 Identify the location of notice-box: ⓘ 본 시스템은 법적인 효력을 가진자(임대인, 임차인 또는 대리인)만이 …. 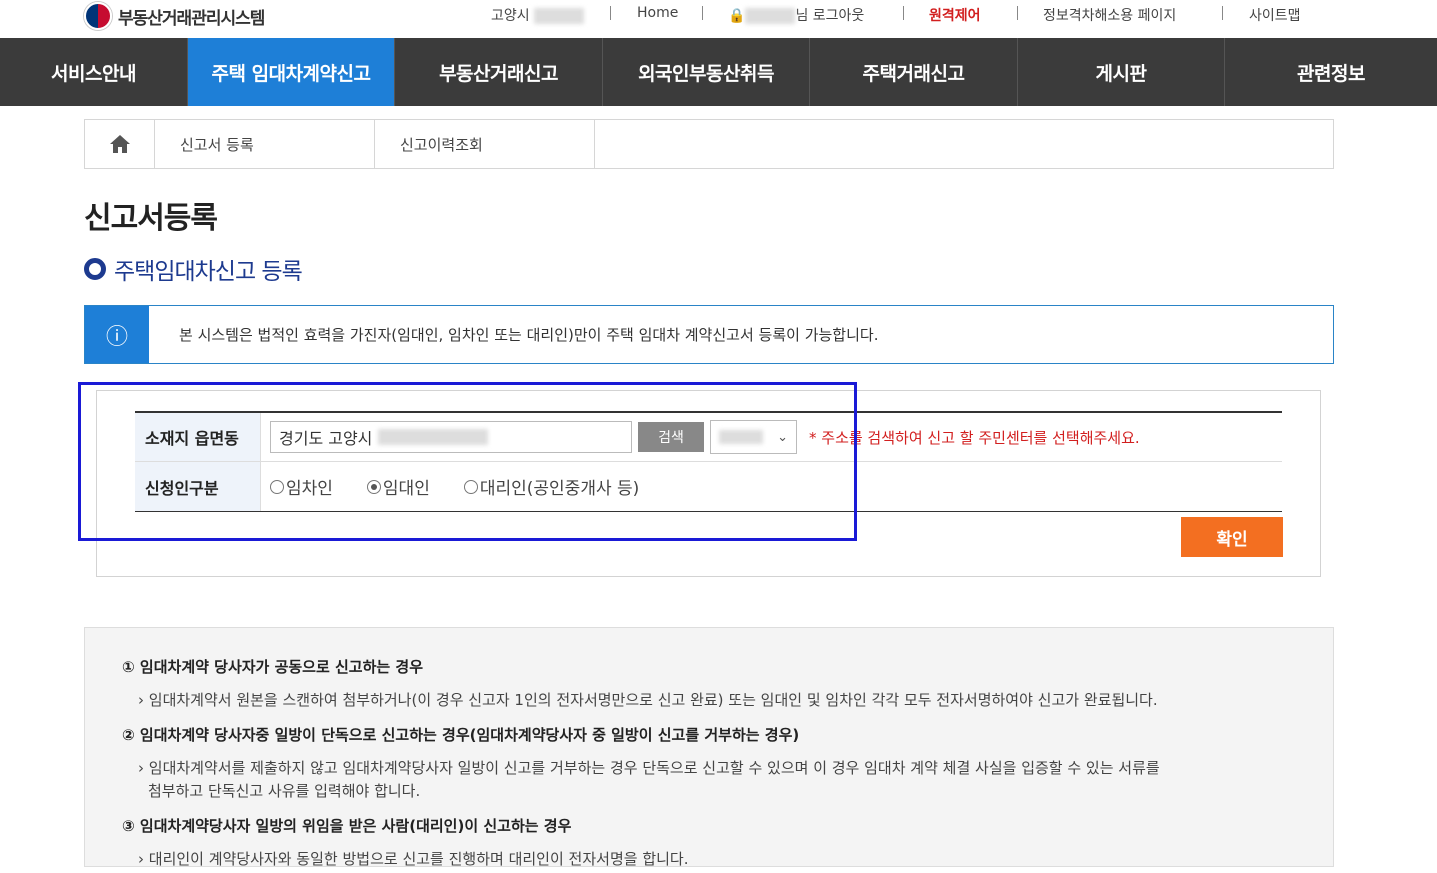
(709, 334).